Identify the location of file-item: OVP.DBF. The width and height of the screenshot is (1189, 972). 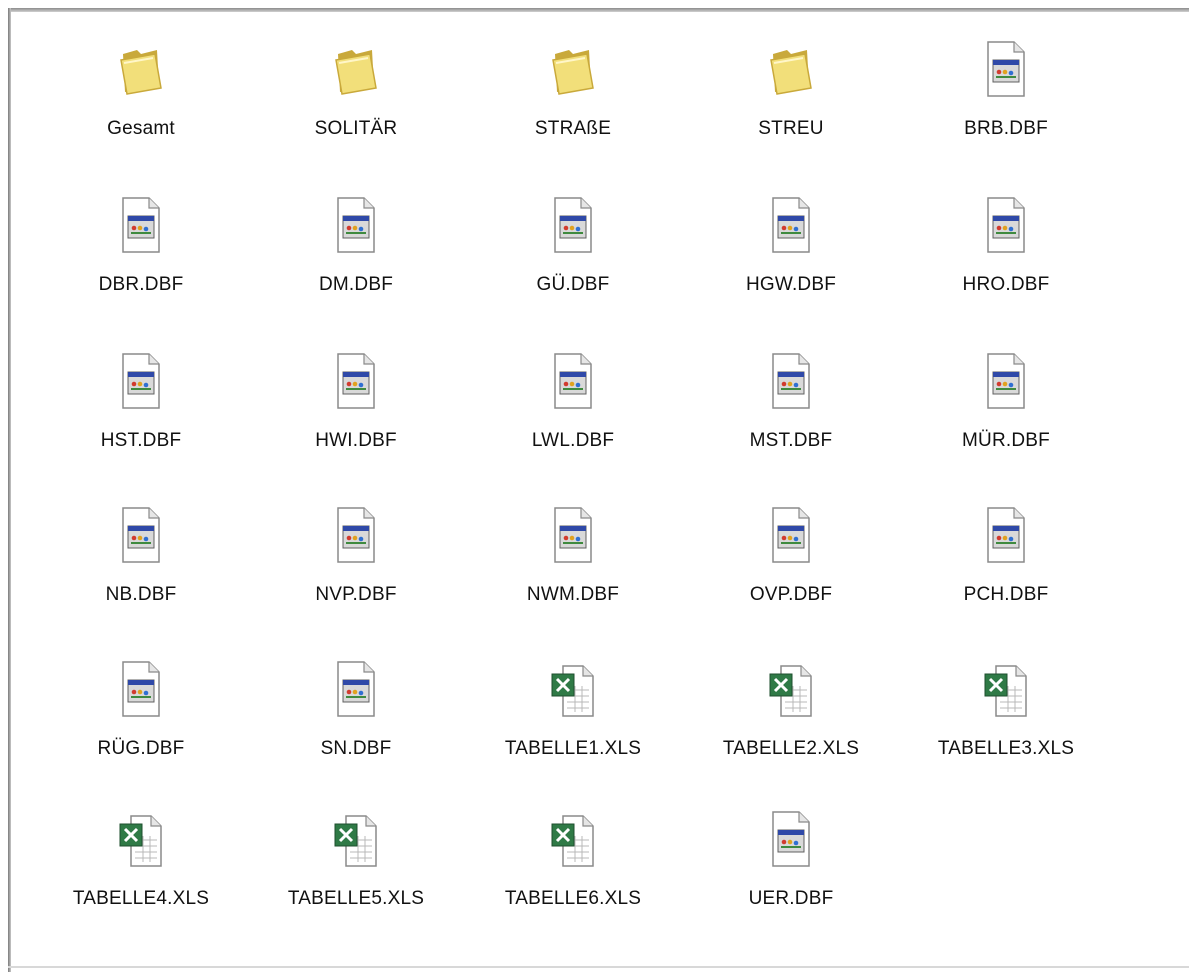
(791, 566).